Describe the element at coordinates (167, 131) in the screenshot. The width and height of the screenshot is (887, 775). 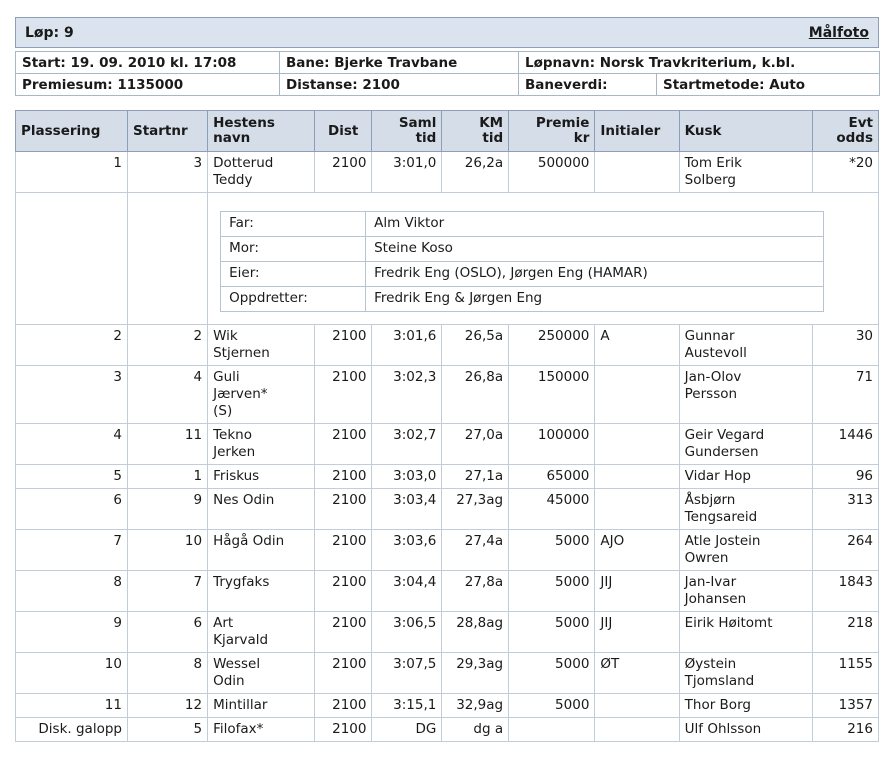
I see `col-startnr: Startnr` at that location.